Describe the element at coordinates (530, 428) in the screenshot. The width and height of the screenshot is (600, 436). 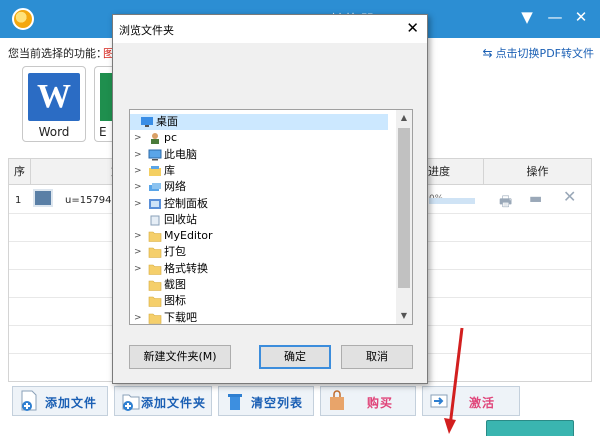
I see `start-convert-button` at that location.